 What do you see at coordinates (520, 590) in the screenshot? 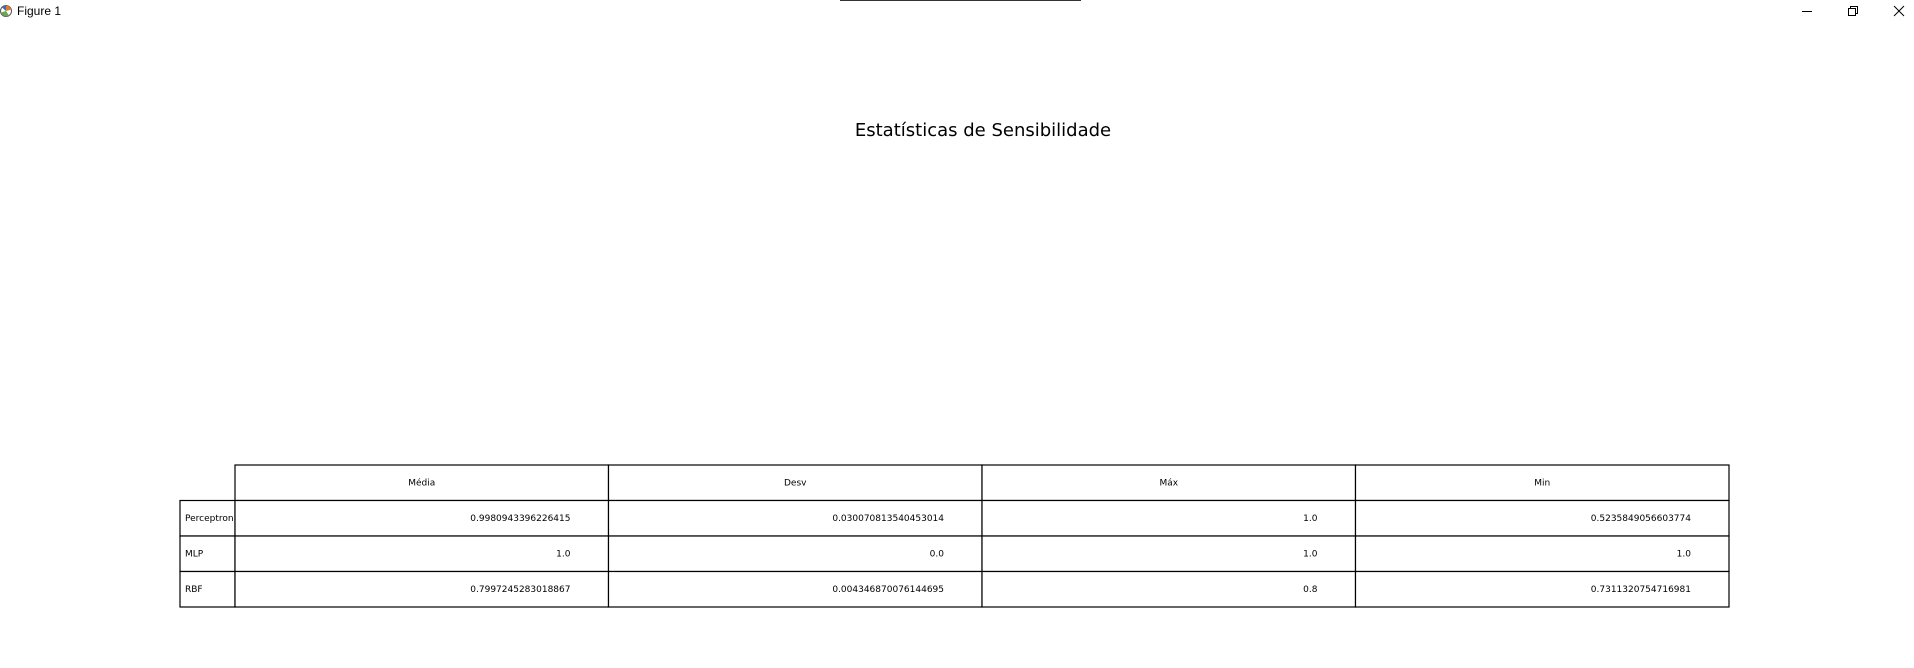
I see `table-cell-value: 0.7997245283018867` at bounding box center [520, 590].